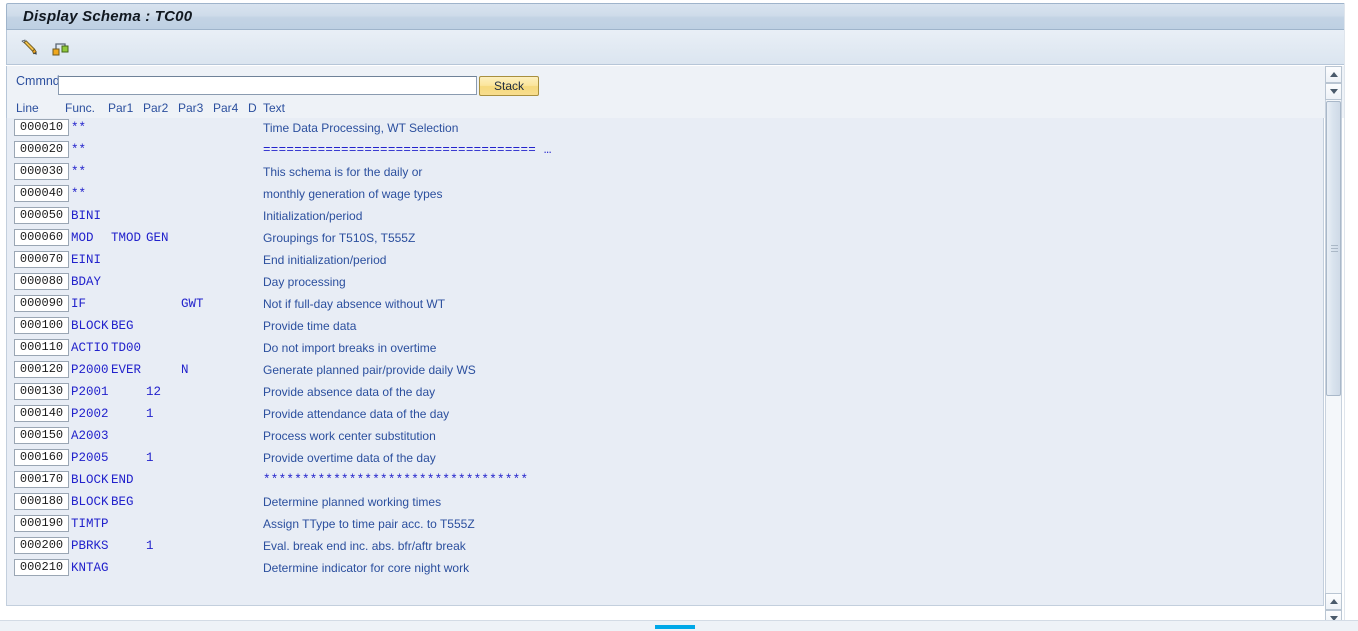 This screenshot has height=631, width=1358. Describe the element at coordinates (41, 457) in the screenshot. I see `line-number-field: 000160` at that location.